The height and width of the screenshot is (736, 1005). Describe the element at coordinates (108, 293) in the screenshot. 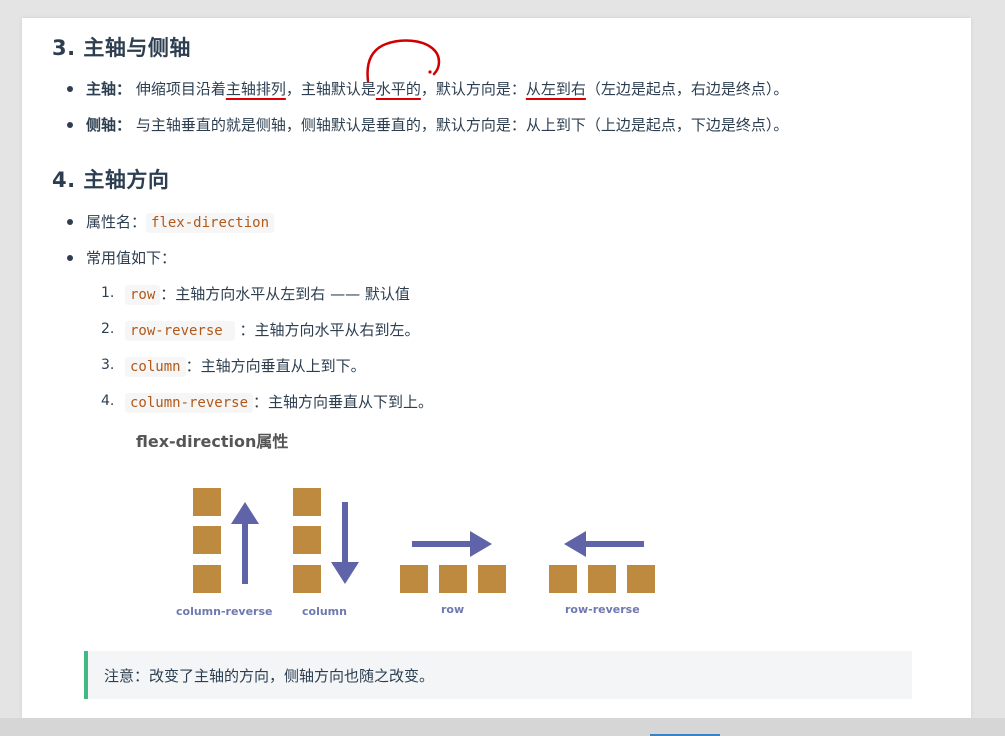

I see `list-number: 1.` at that location.